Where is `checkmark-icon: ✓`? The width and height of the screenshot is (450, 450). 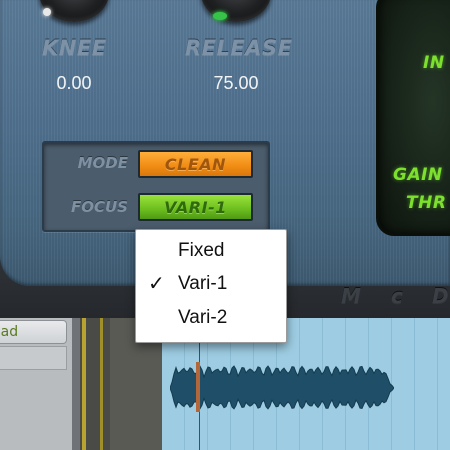
checkmark-icon: ✓ is located at coordinates (156, 284).